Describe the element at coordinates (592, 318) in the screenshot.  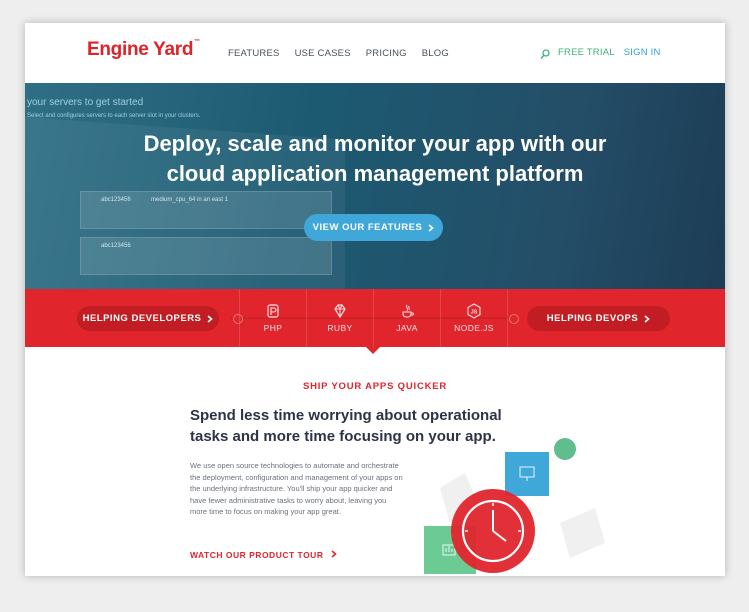
I see `helping-devops-label: HELPING DEVOPS` at that location.